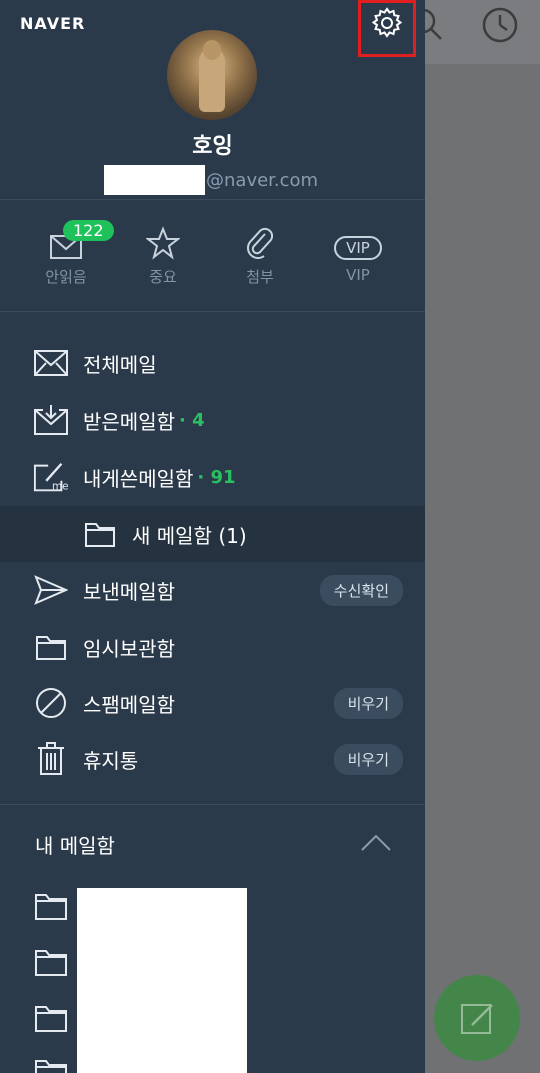 The image size is (540, 1073). Describe the element at coordinates (216, 477) in the screenshot. I see `self-mail-count: · 91` at that location.